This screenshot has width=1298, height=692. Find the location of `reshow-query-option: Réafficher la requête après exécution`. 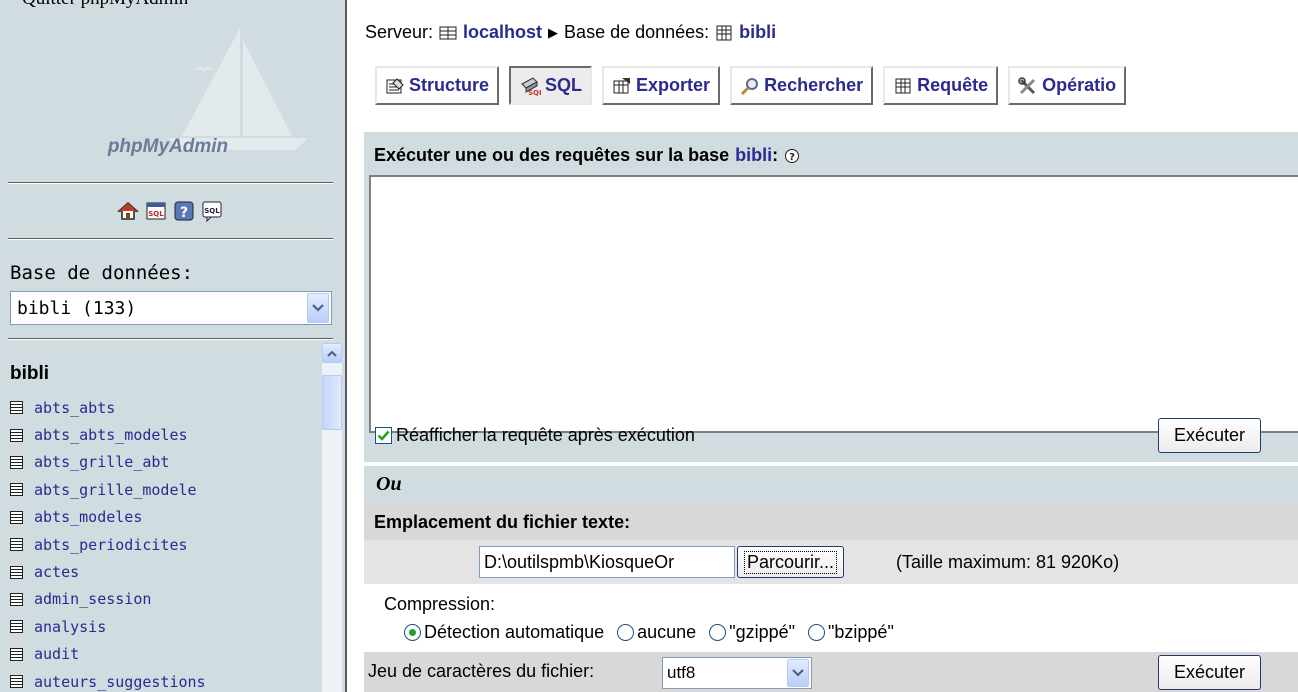

reshow-query-option: Réafficher la requête après exécution is located at coordinates (535, 435).